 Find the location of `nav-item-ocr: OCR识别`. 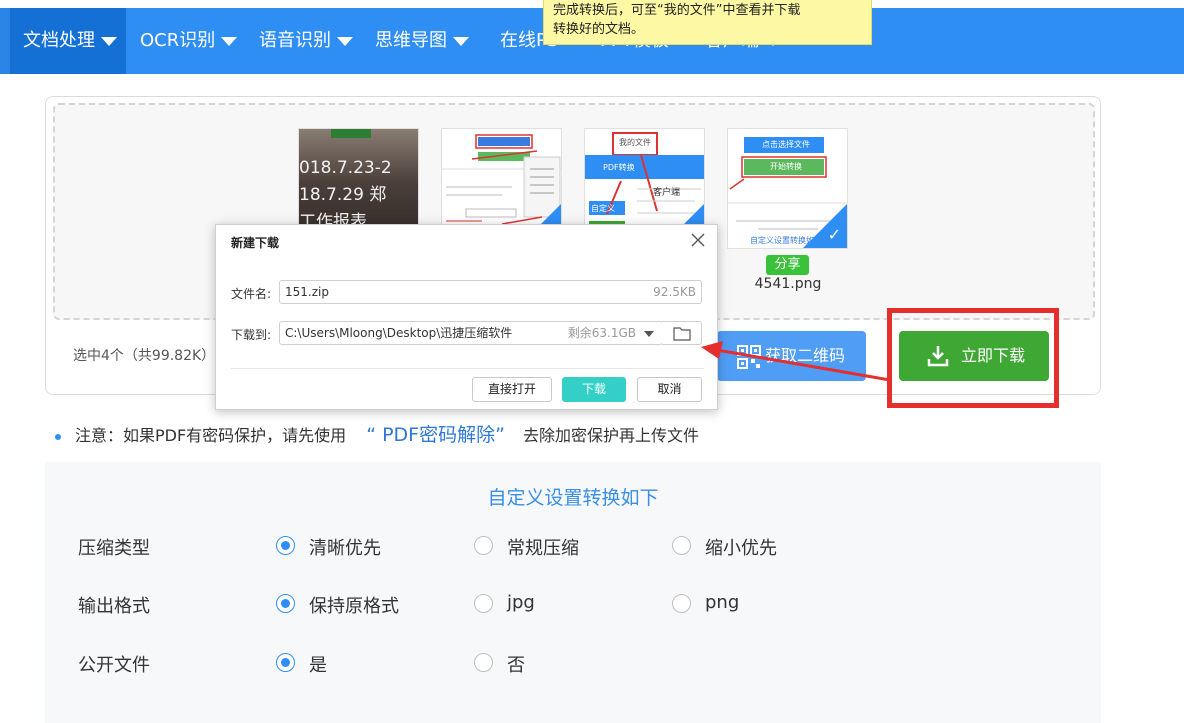

nav-item-ocr: OCR识别 is located at coordinates (189, 41).